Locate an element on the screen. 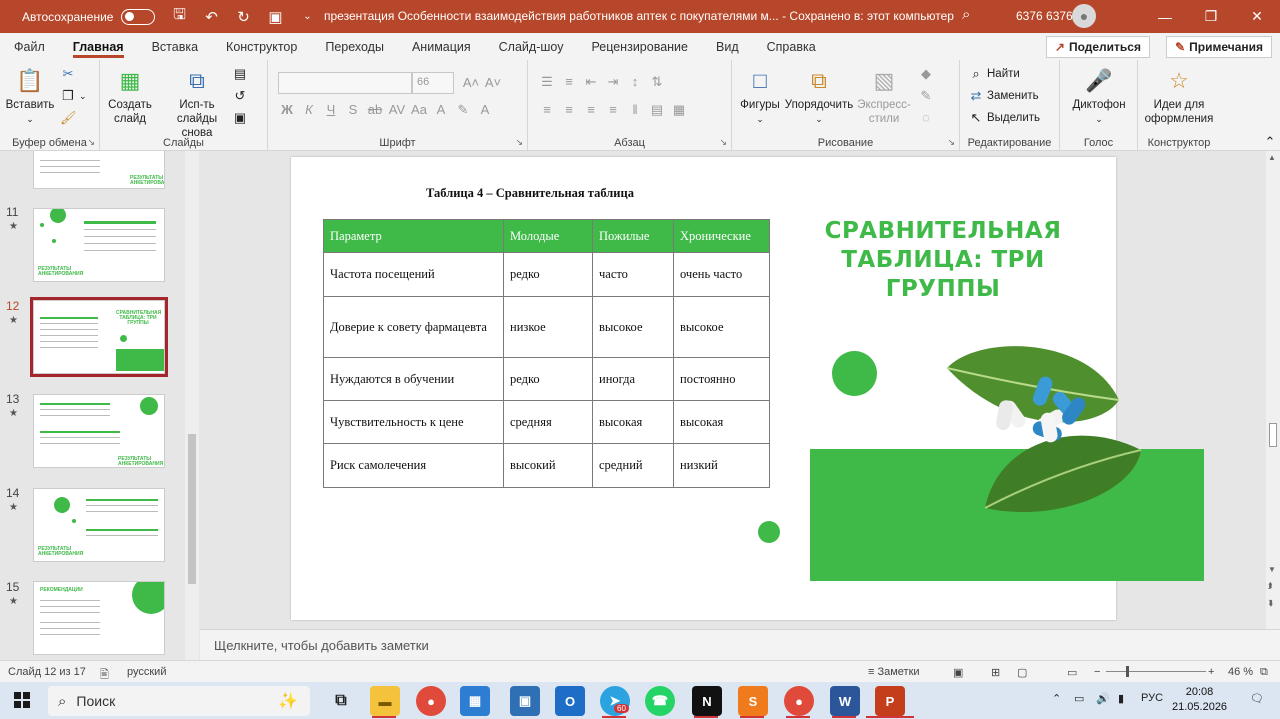 Image resolution: width=1280 pixels, height=719 pixels. line-spacing-icon: ↕ is located at coordinates (635, 82).